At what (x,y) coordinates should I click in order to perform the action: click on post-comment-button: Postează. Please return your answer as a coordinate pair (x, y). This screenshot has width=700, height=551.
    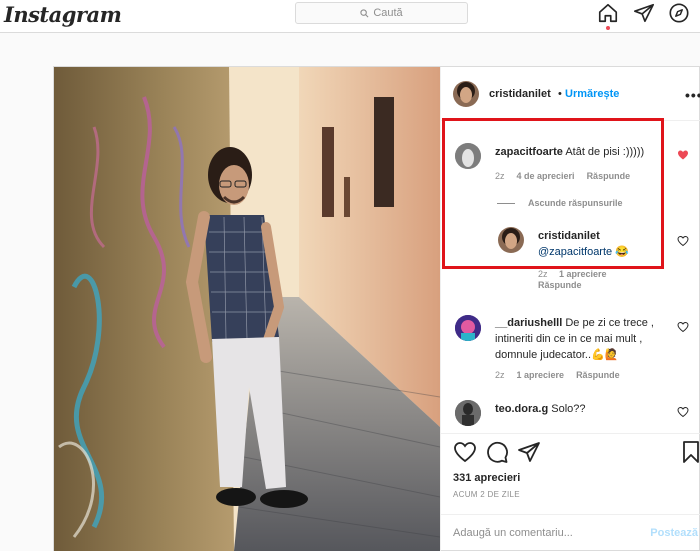
    Looking at the image, I should click on (674, 533).